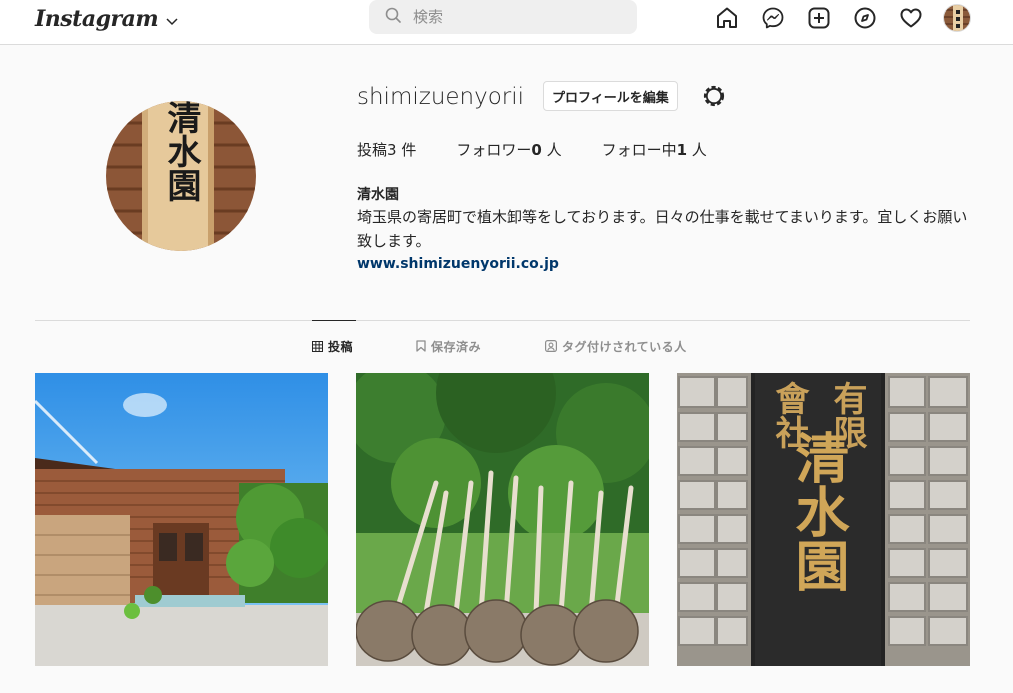  I want to click on tab-tagged: タグ付けされている人, so click(616, 346).